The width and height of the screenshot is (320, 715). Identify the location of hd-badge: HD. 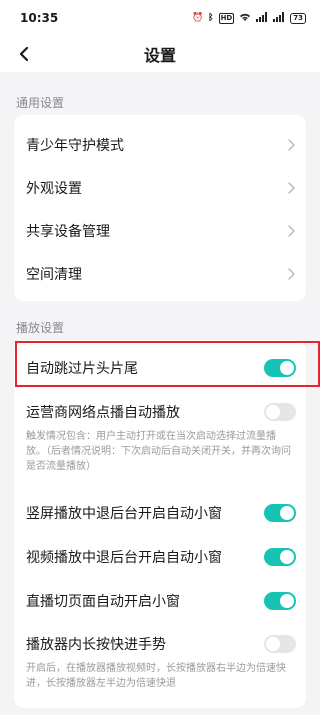
(226, 18).